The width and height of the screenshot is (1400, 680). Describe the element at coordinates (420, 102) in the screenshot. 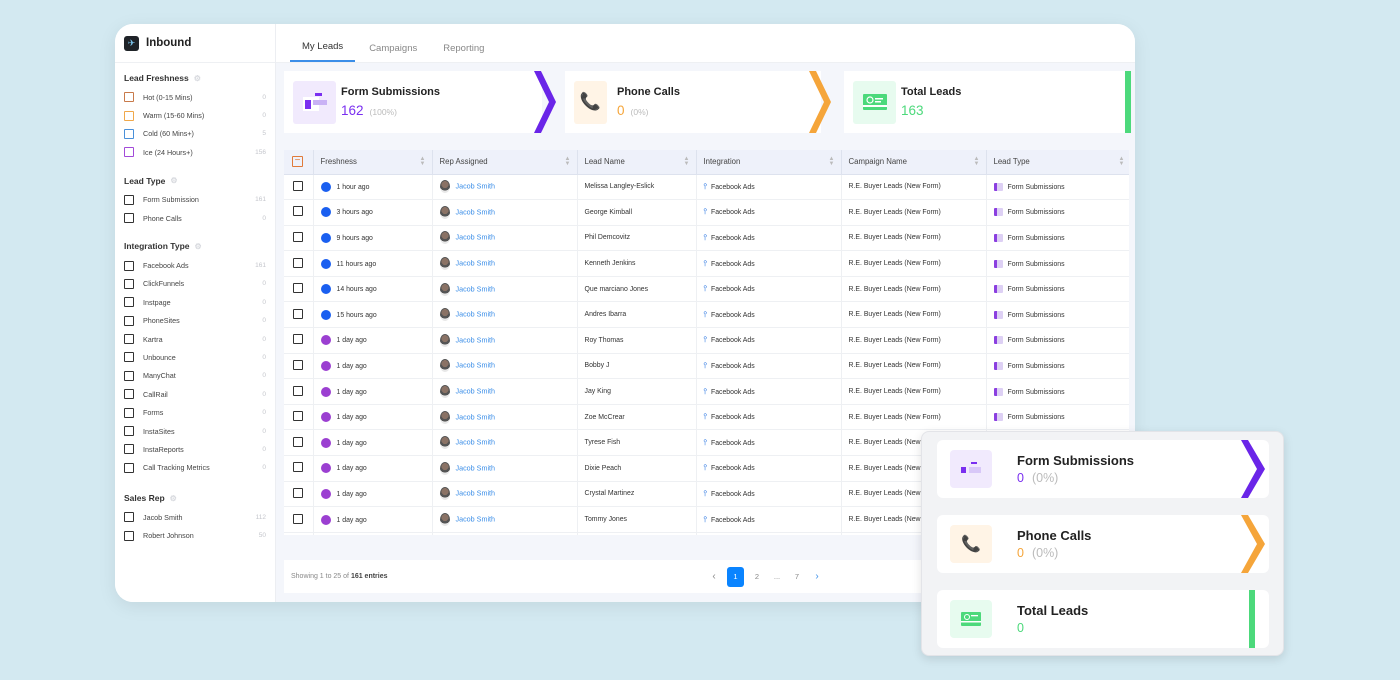

I see `form-submissions-card: Form Submissions 162 (100%)` at that location.